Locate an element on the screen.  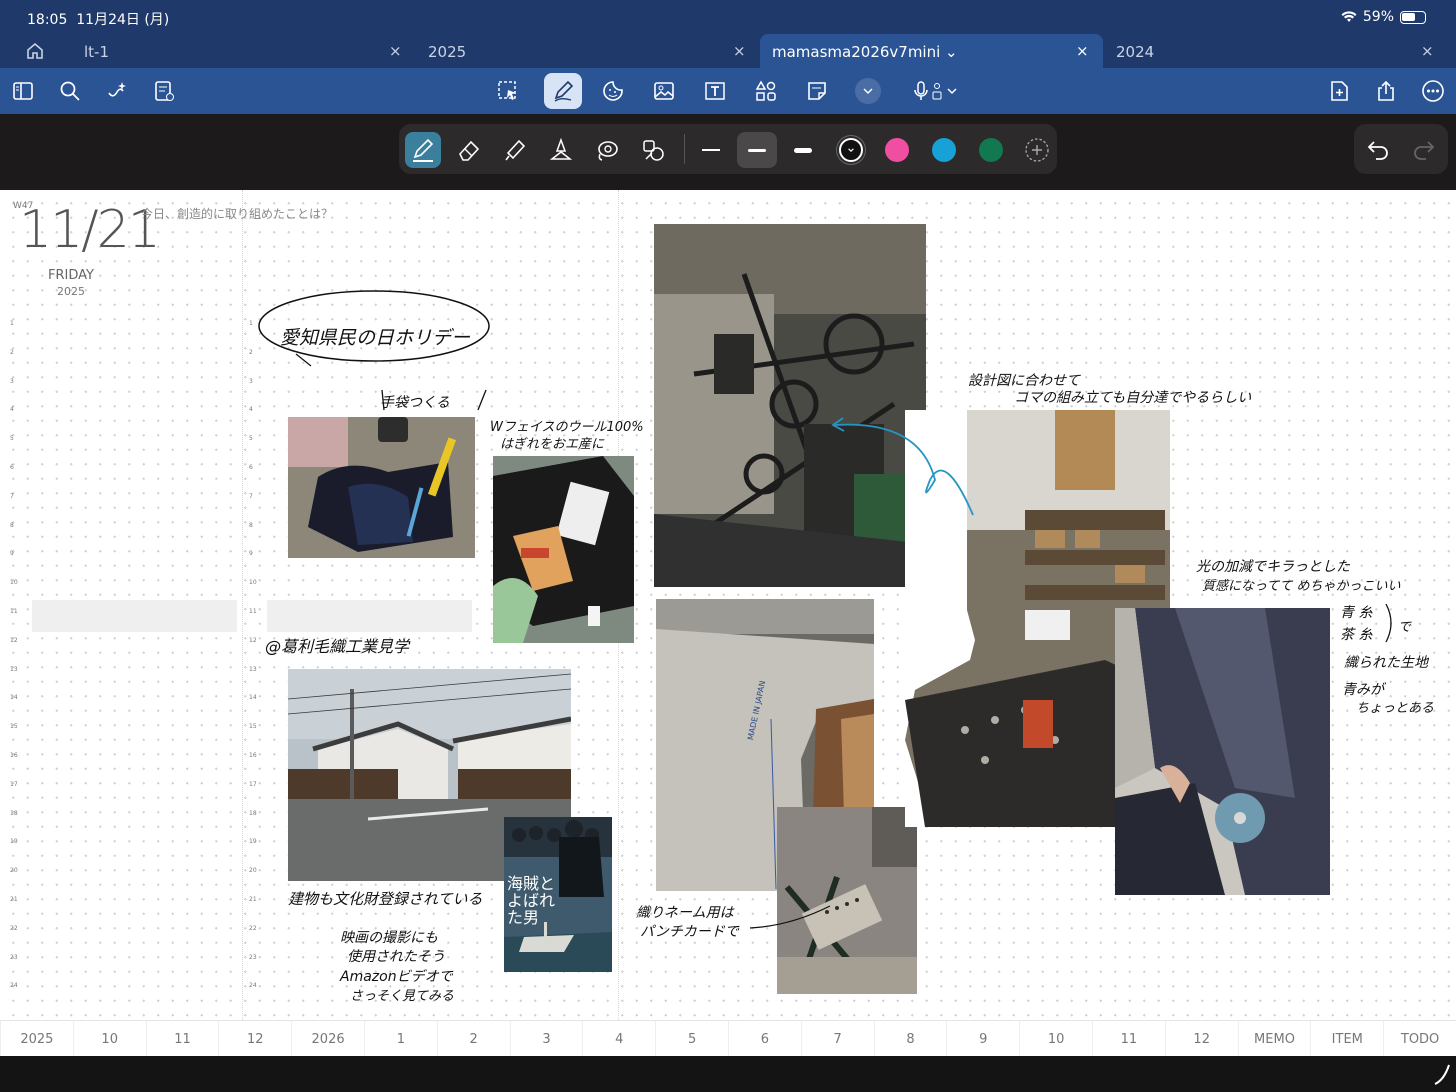
note-blue-2: 茶 糸 is located at coordinates (1356, 635).